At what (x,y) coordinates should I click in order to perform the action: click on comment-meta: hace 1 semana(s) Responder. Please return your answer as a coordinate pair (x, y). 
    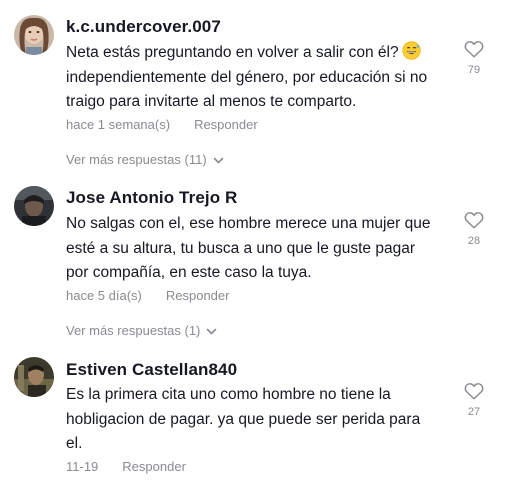
    Looking at the image, I should click on (162, 124).